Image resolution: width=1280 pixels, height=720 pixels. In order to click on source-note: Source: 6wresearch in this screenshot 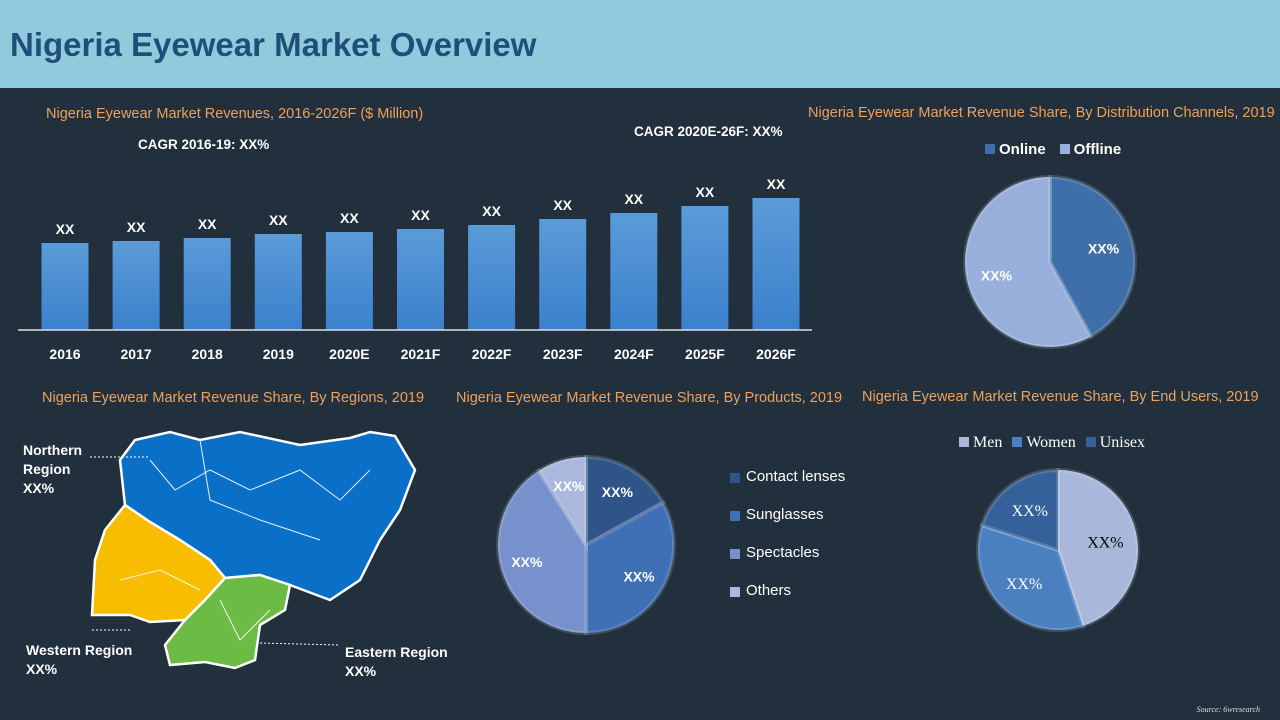, I will do `click(1228, 709)`.